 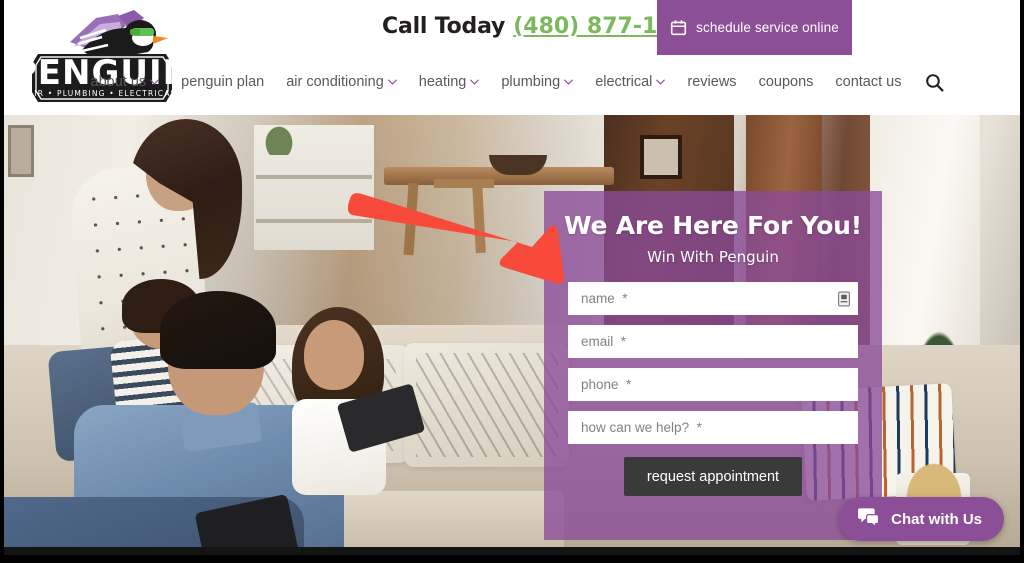 I want to click on nav-label: contact us, so click(x=868, y=82).